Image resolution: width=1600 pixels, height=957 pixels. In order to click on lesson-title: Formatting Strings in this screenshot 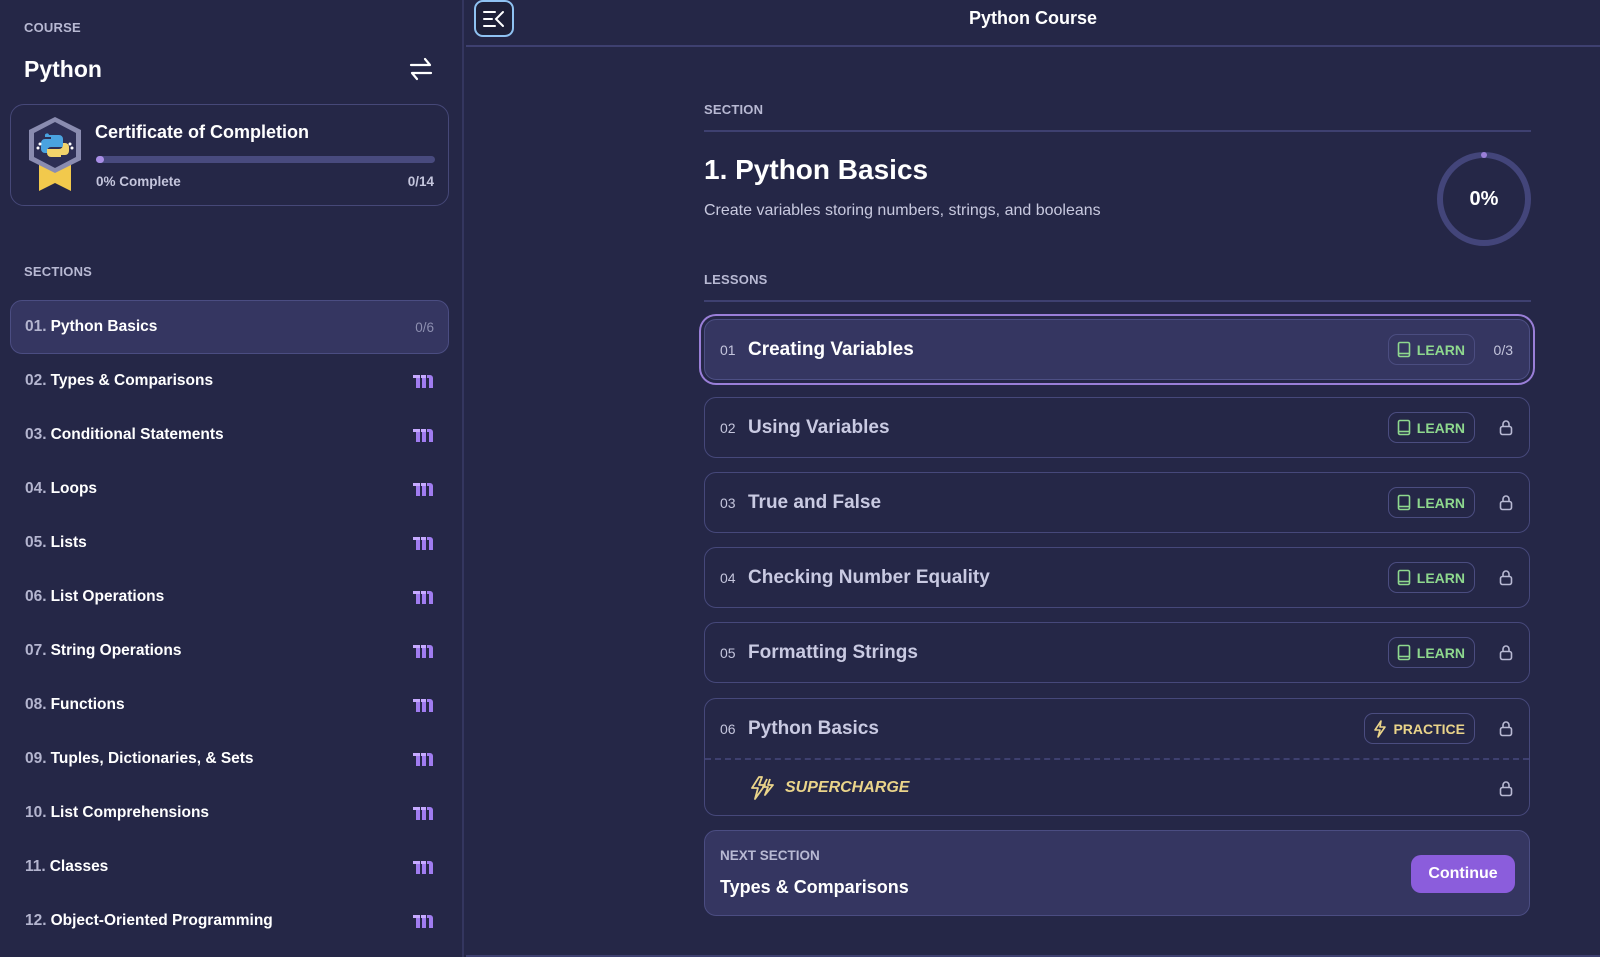, I will do `click(833, 652)`.